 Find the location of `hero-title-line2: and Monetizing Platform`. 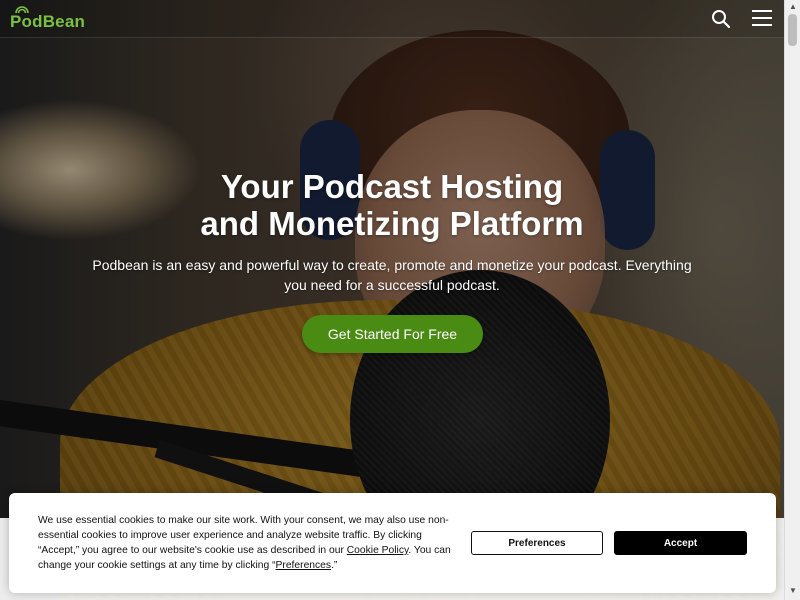

hero-title-line2: and Monetizing Platform is located at coordinates (392, 223).